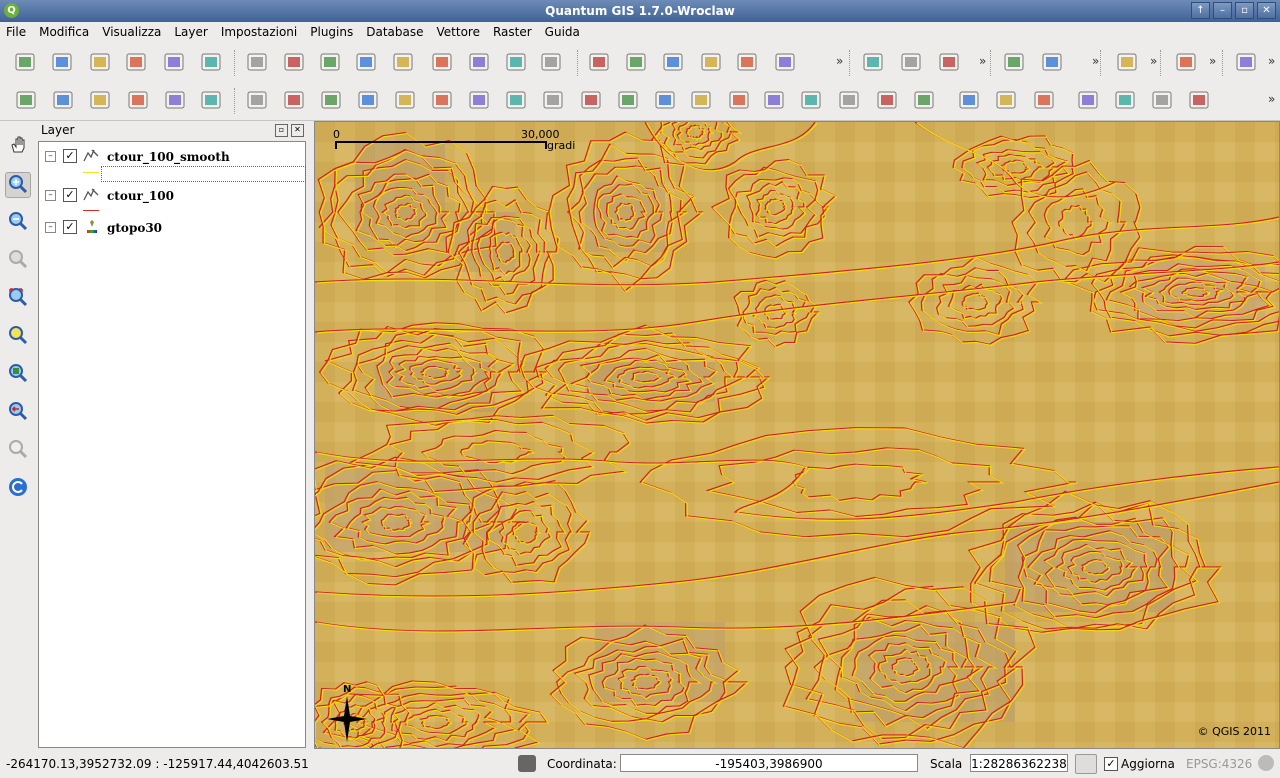 This screenshot has height=778, width=1280. I want to click on menu-guida: Guida, so click(563, 30).